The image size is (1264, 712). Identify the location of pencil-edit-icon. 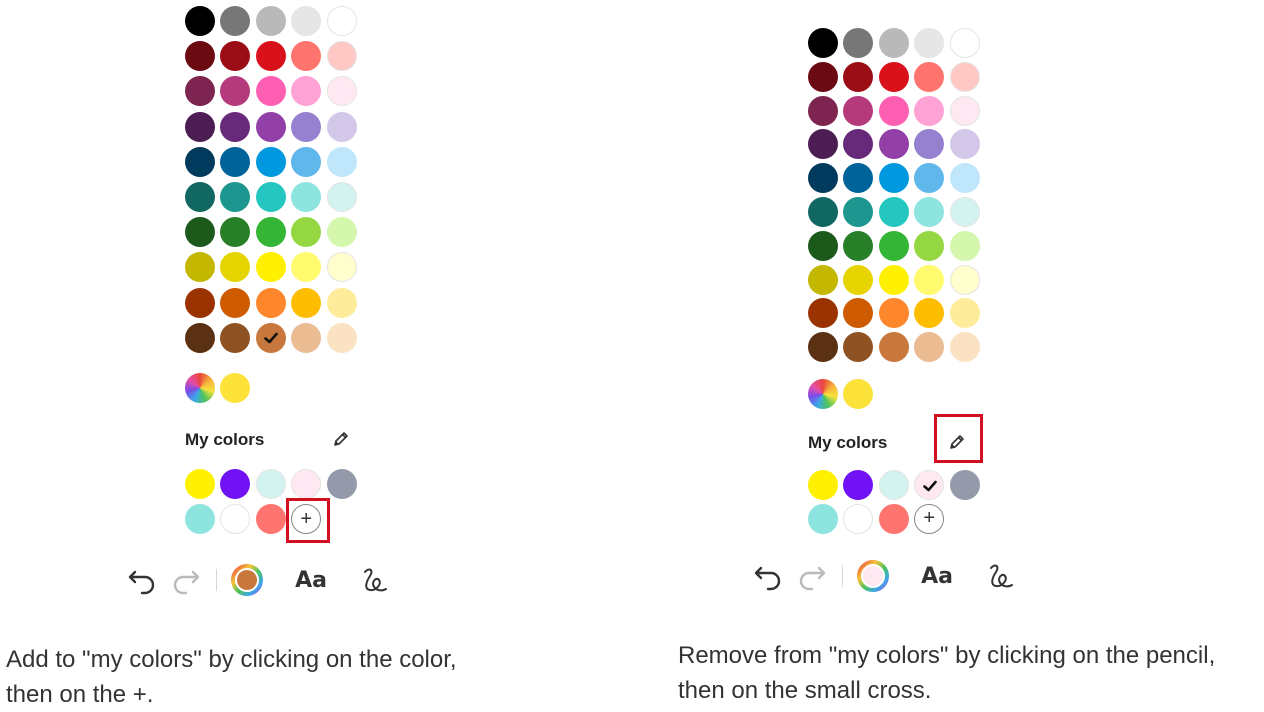
(341, 439).